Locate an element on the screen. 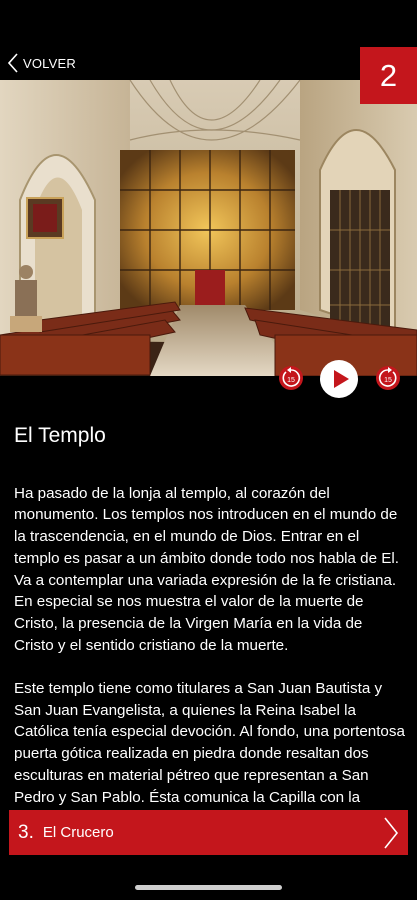 This screenshot has height=900, width=417. rewind-label: 15 is located at coordinates (291, 380).